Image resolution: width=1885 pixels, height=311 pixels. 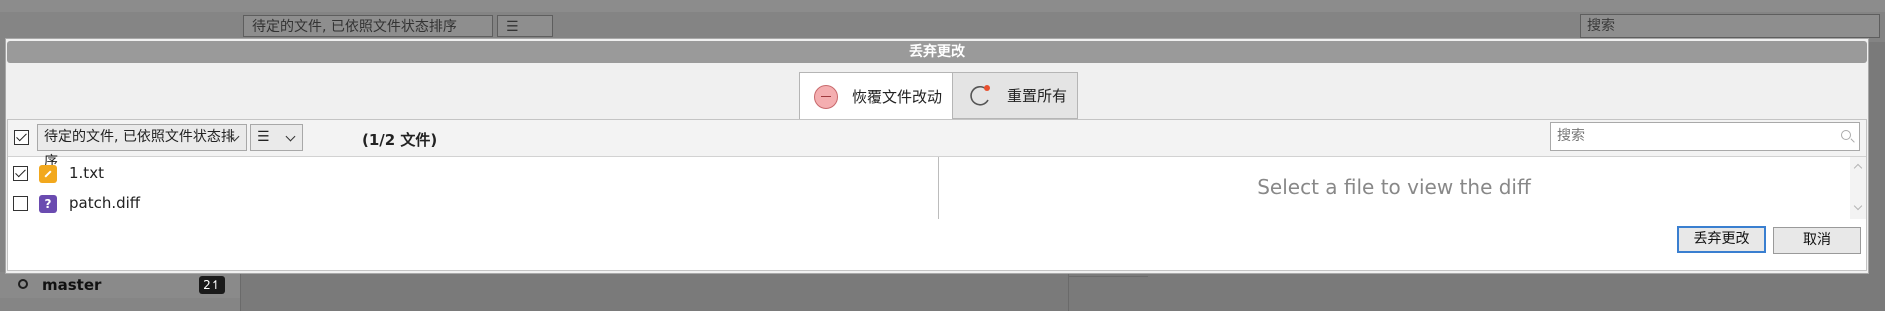 What do you see at coordinates (980, 95) in the screenshot?
I see `reset-icon` at bounding box center [980, 95].